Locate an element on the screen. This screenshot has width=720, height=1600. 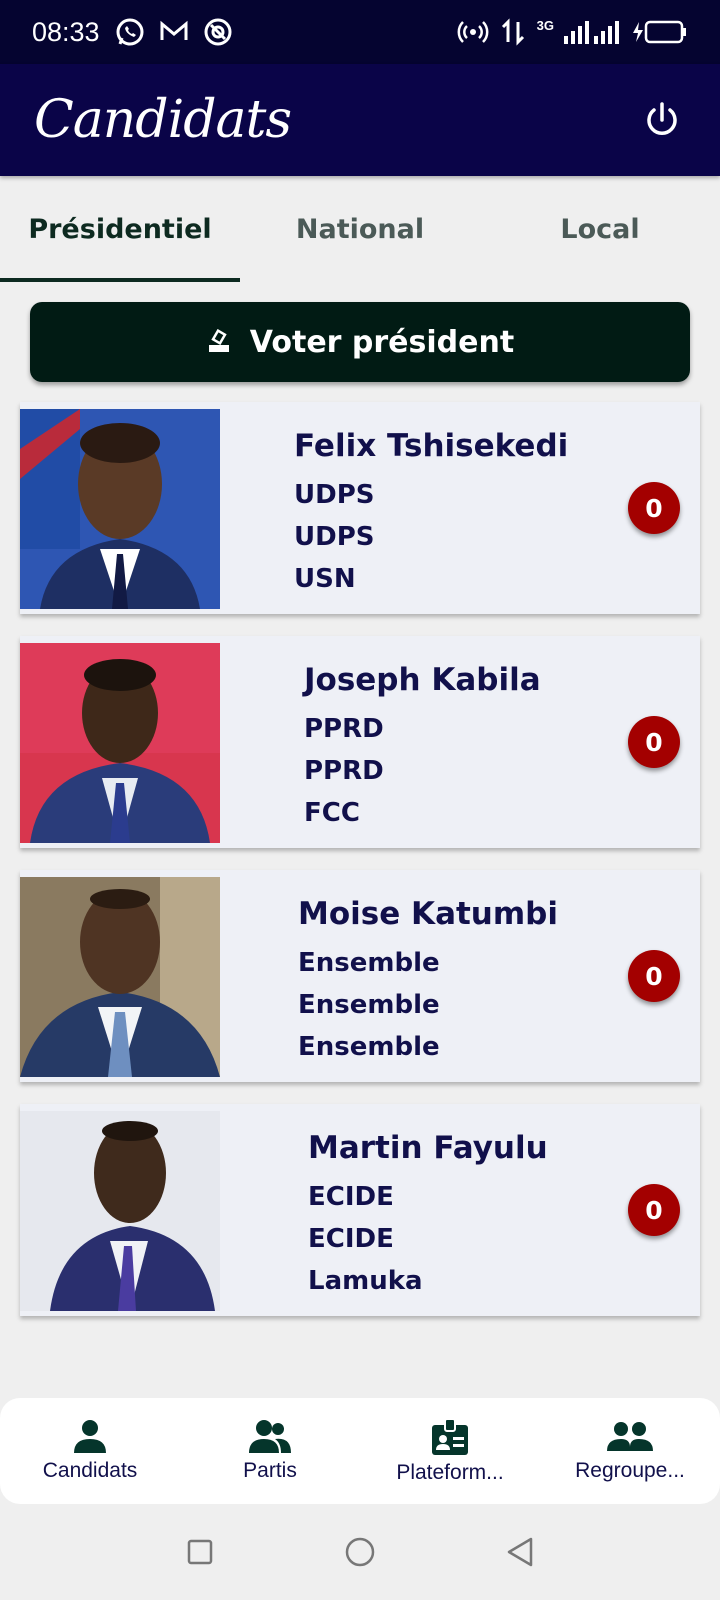
nav-partis: Partis is located at coordinates (270, 1451).